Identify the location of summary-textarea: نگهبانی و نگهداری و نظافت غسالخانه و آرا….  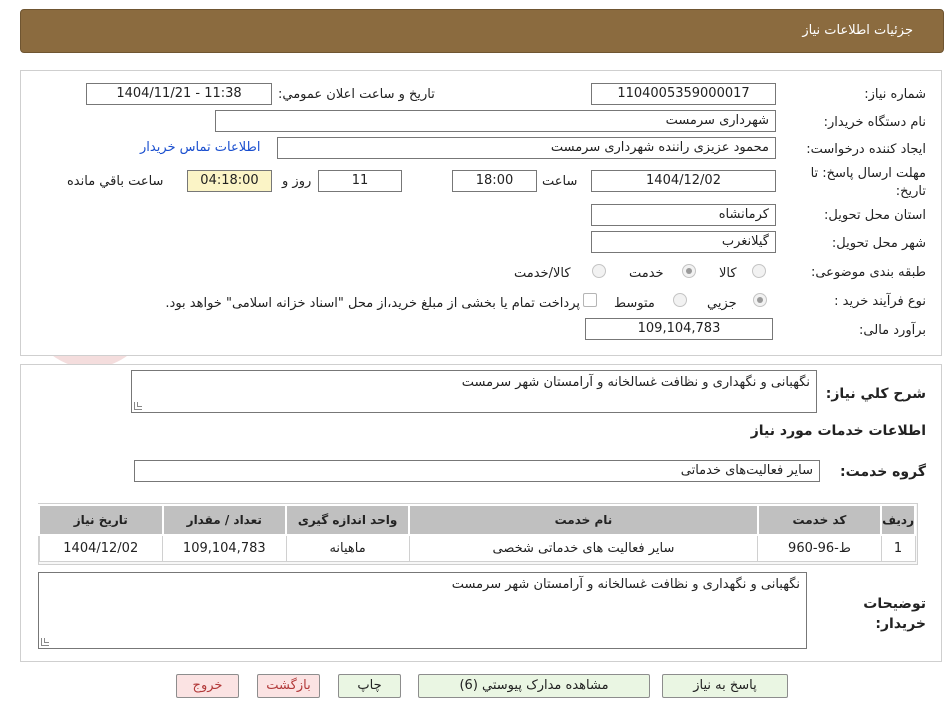
(474, 391).